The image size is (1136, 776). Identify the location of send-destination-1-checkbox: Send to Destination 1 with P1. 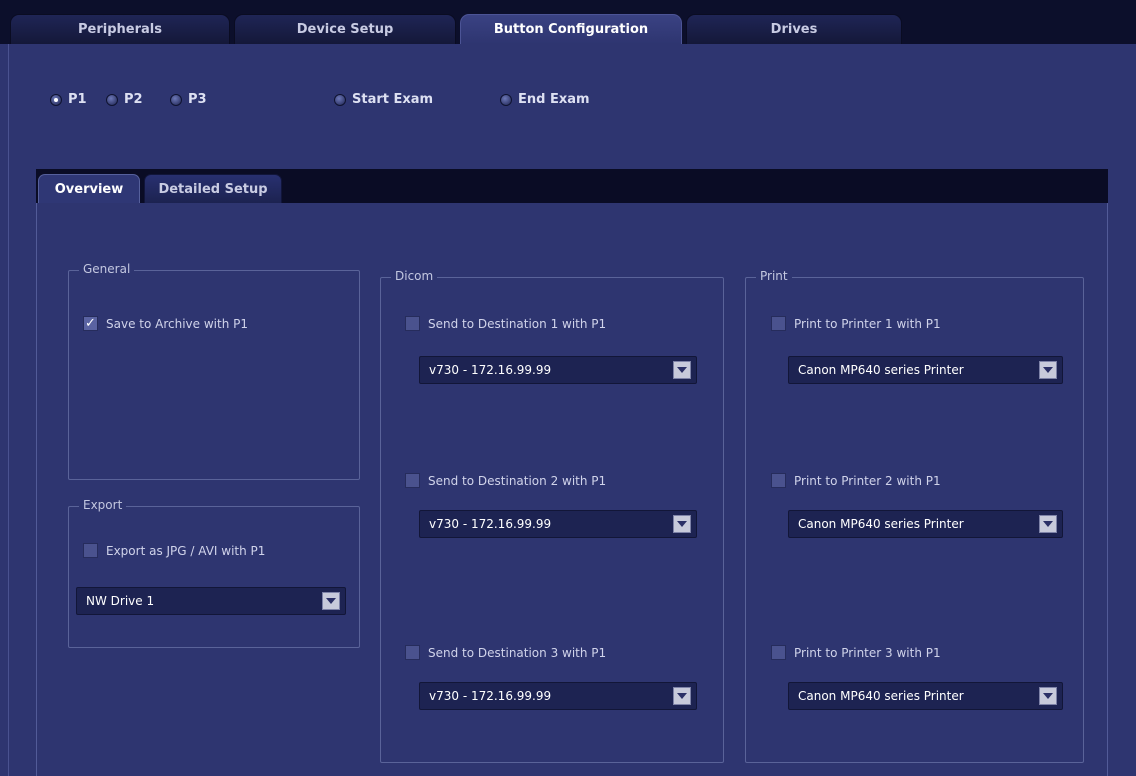
(505, 323).